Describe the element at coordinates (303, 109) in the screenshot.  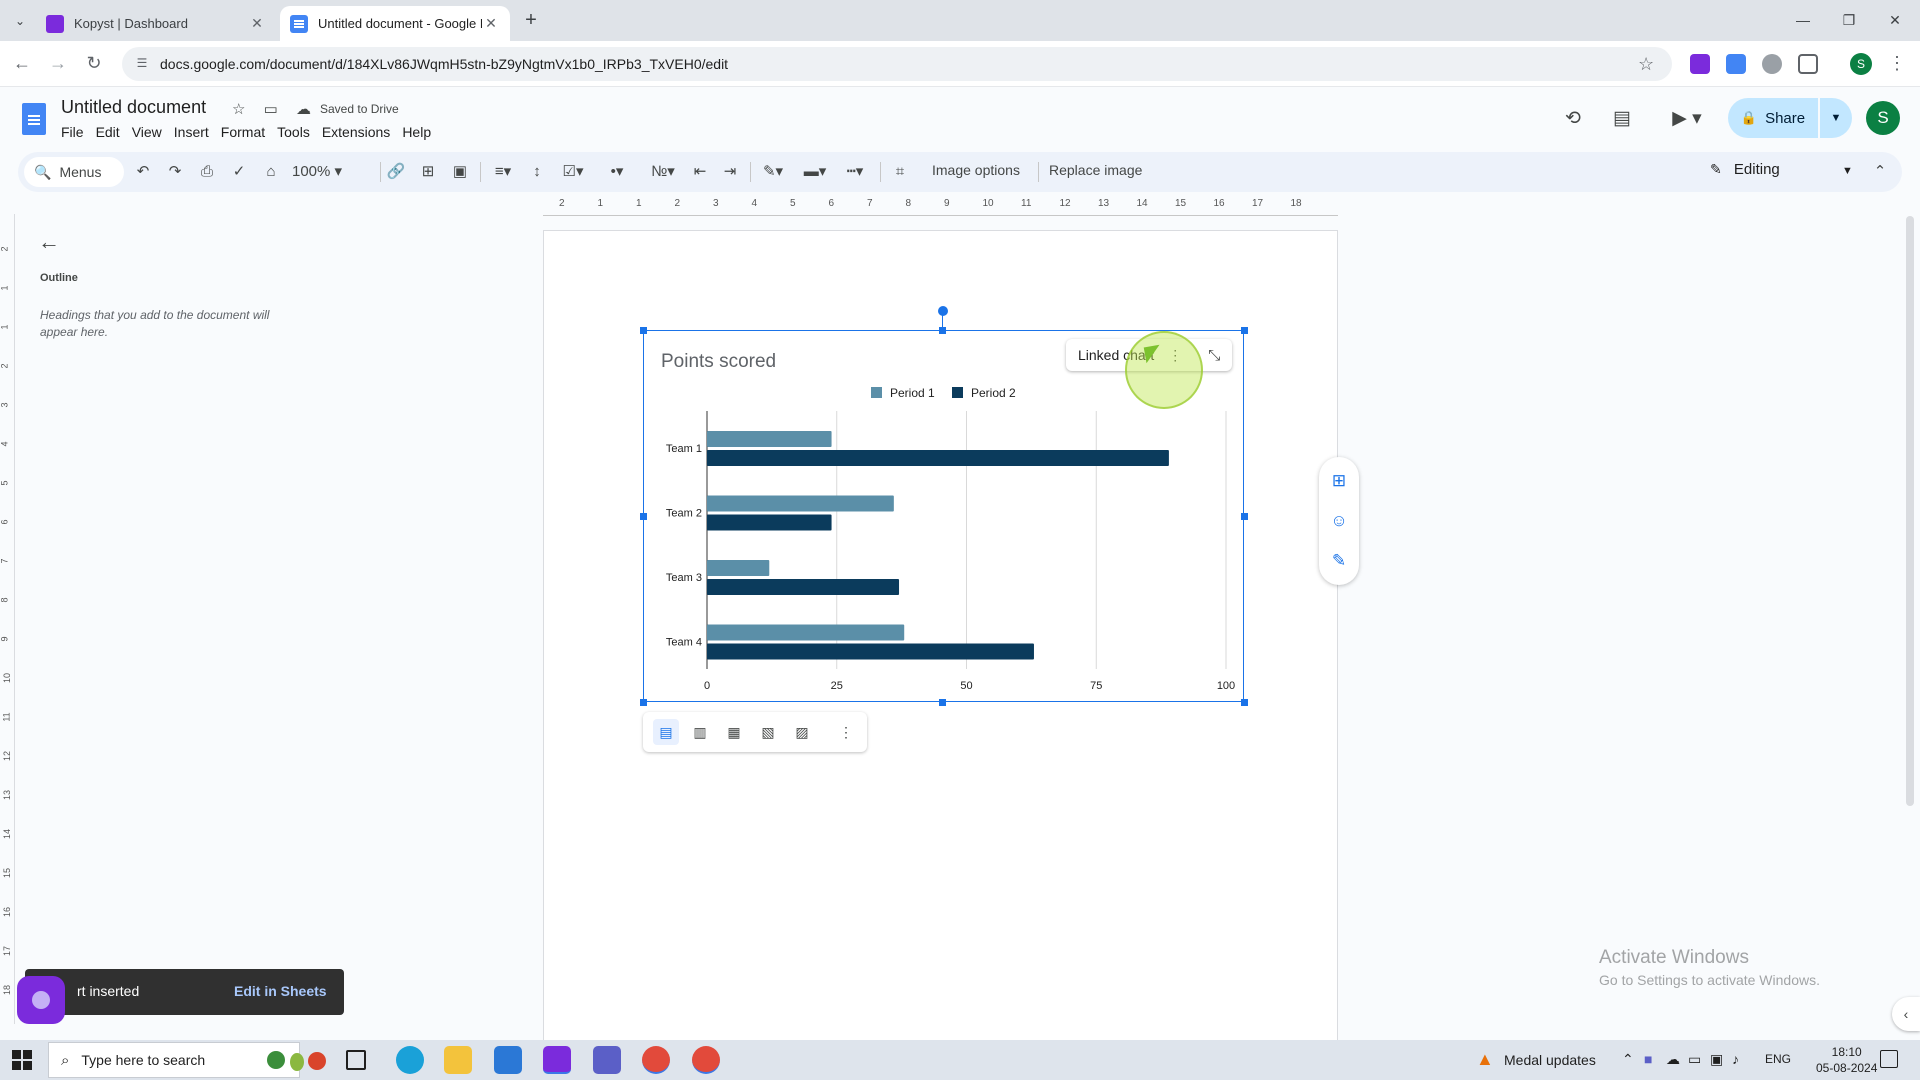
I see `cloud-saved-icon: ☁` at that location.